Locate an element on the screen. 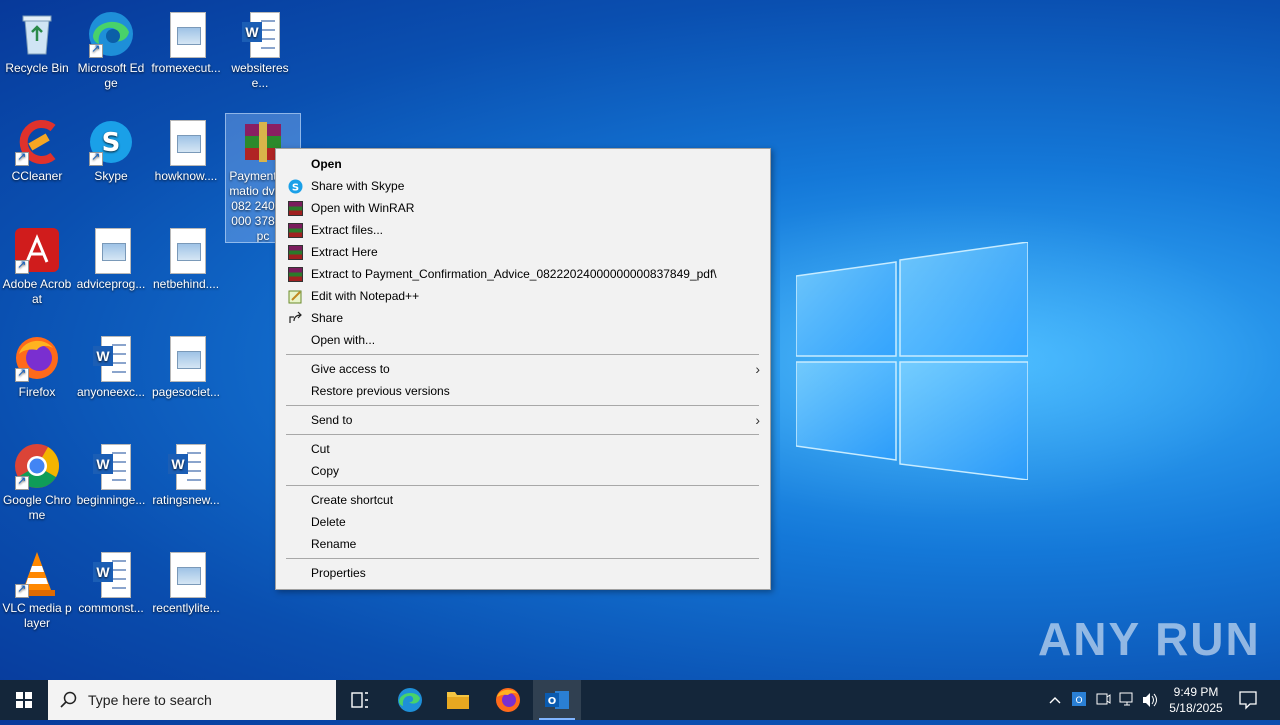  network-icon is located at coordinates (1127, 700).